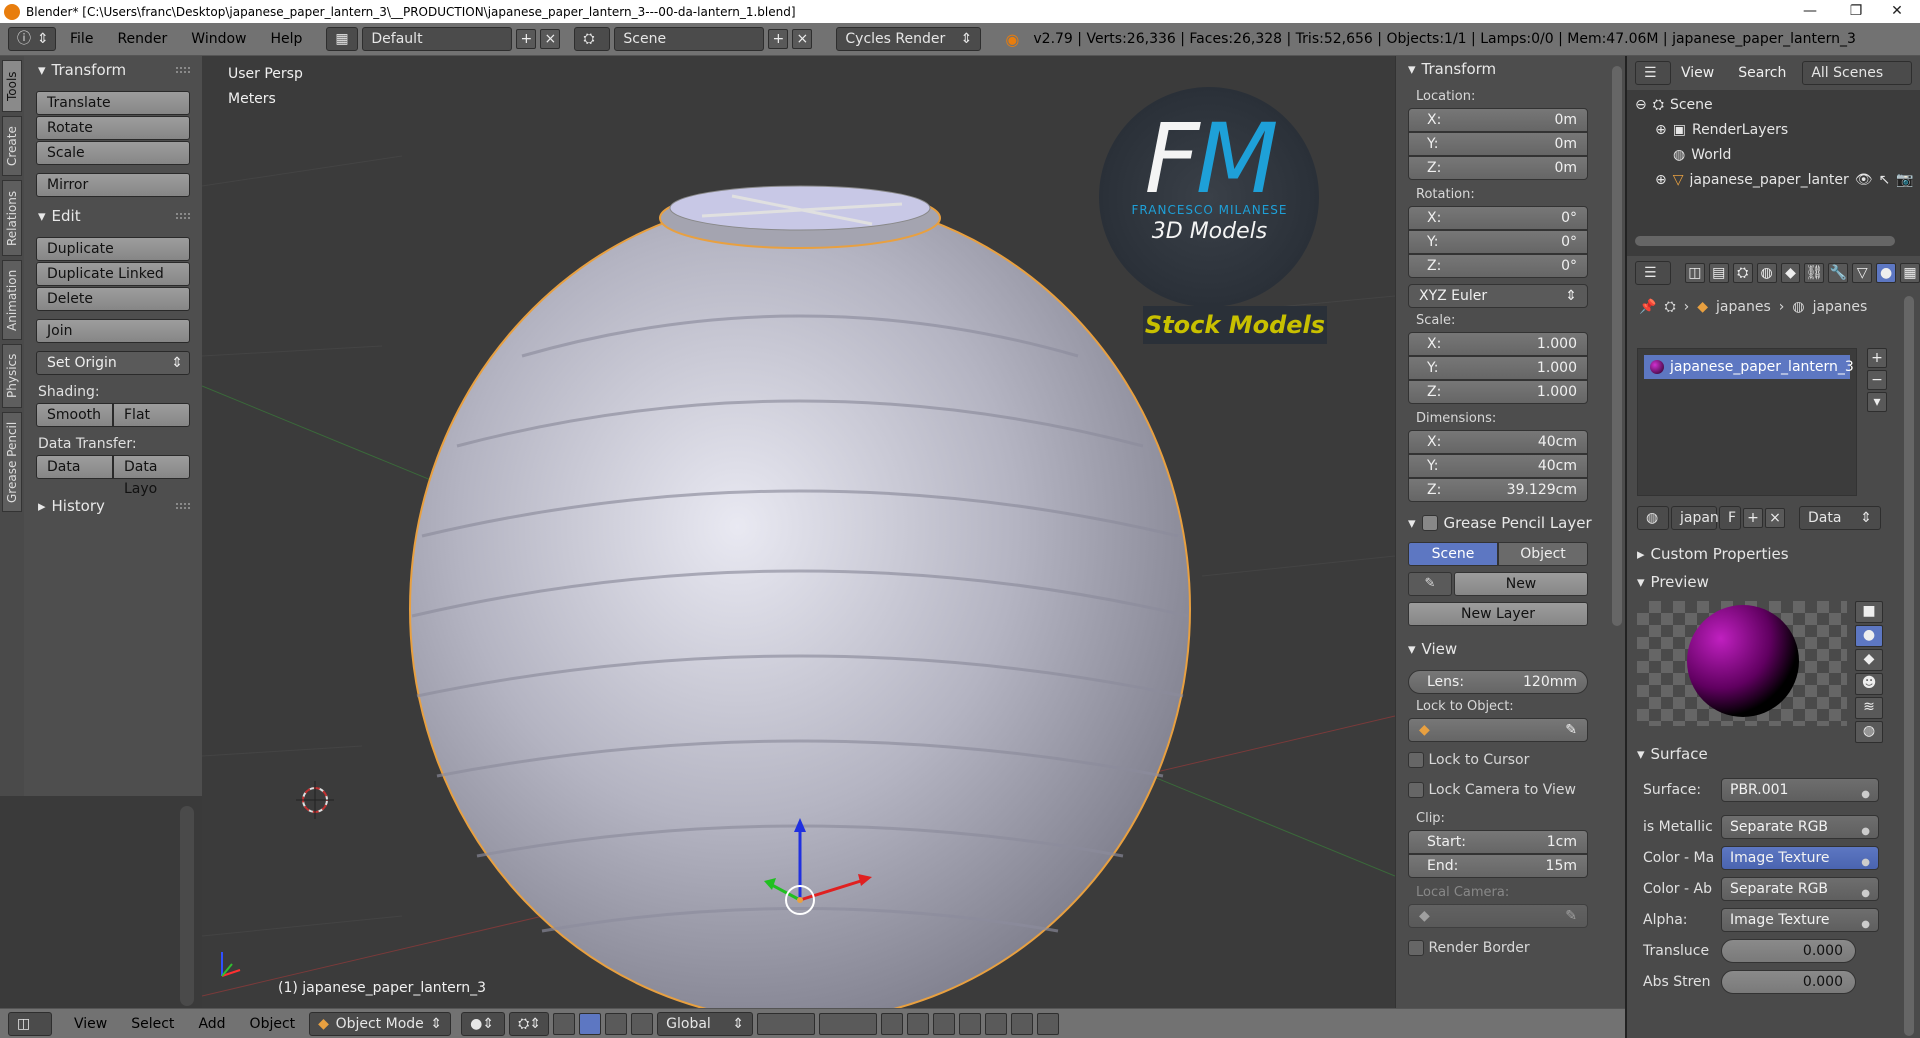 The width and height of the screenshot is (1920, 1038). I want to click on modifiers-context-icon: 🔧, so click(1838, 273).